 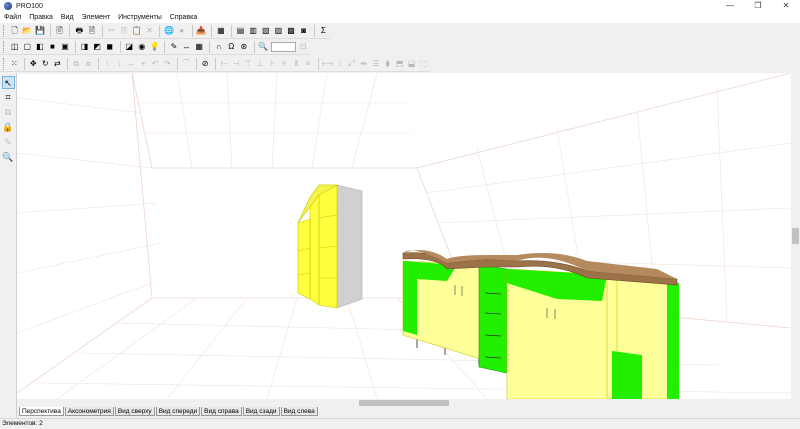 I want to click on spacing-icon: ⇹, so click(x=363, y=64).